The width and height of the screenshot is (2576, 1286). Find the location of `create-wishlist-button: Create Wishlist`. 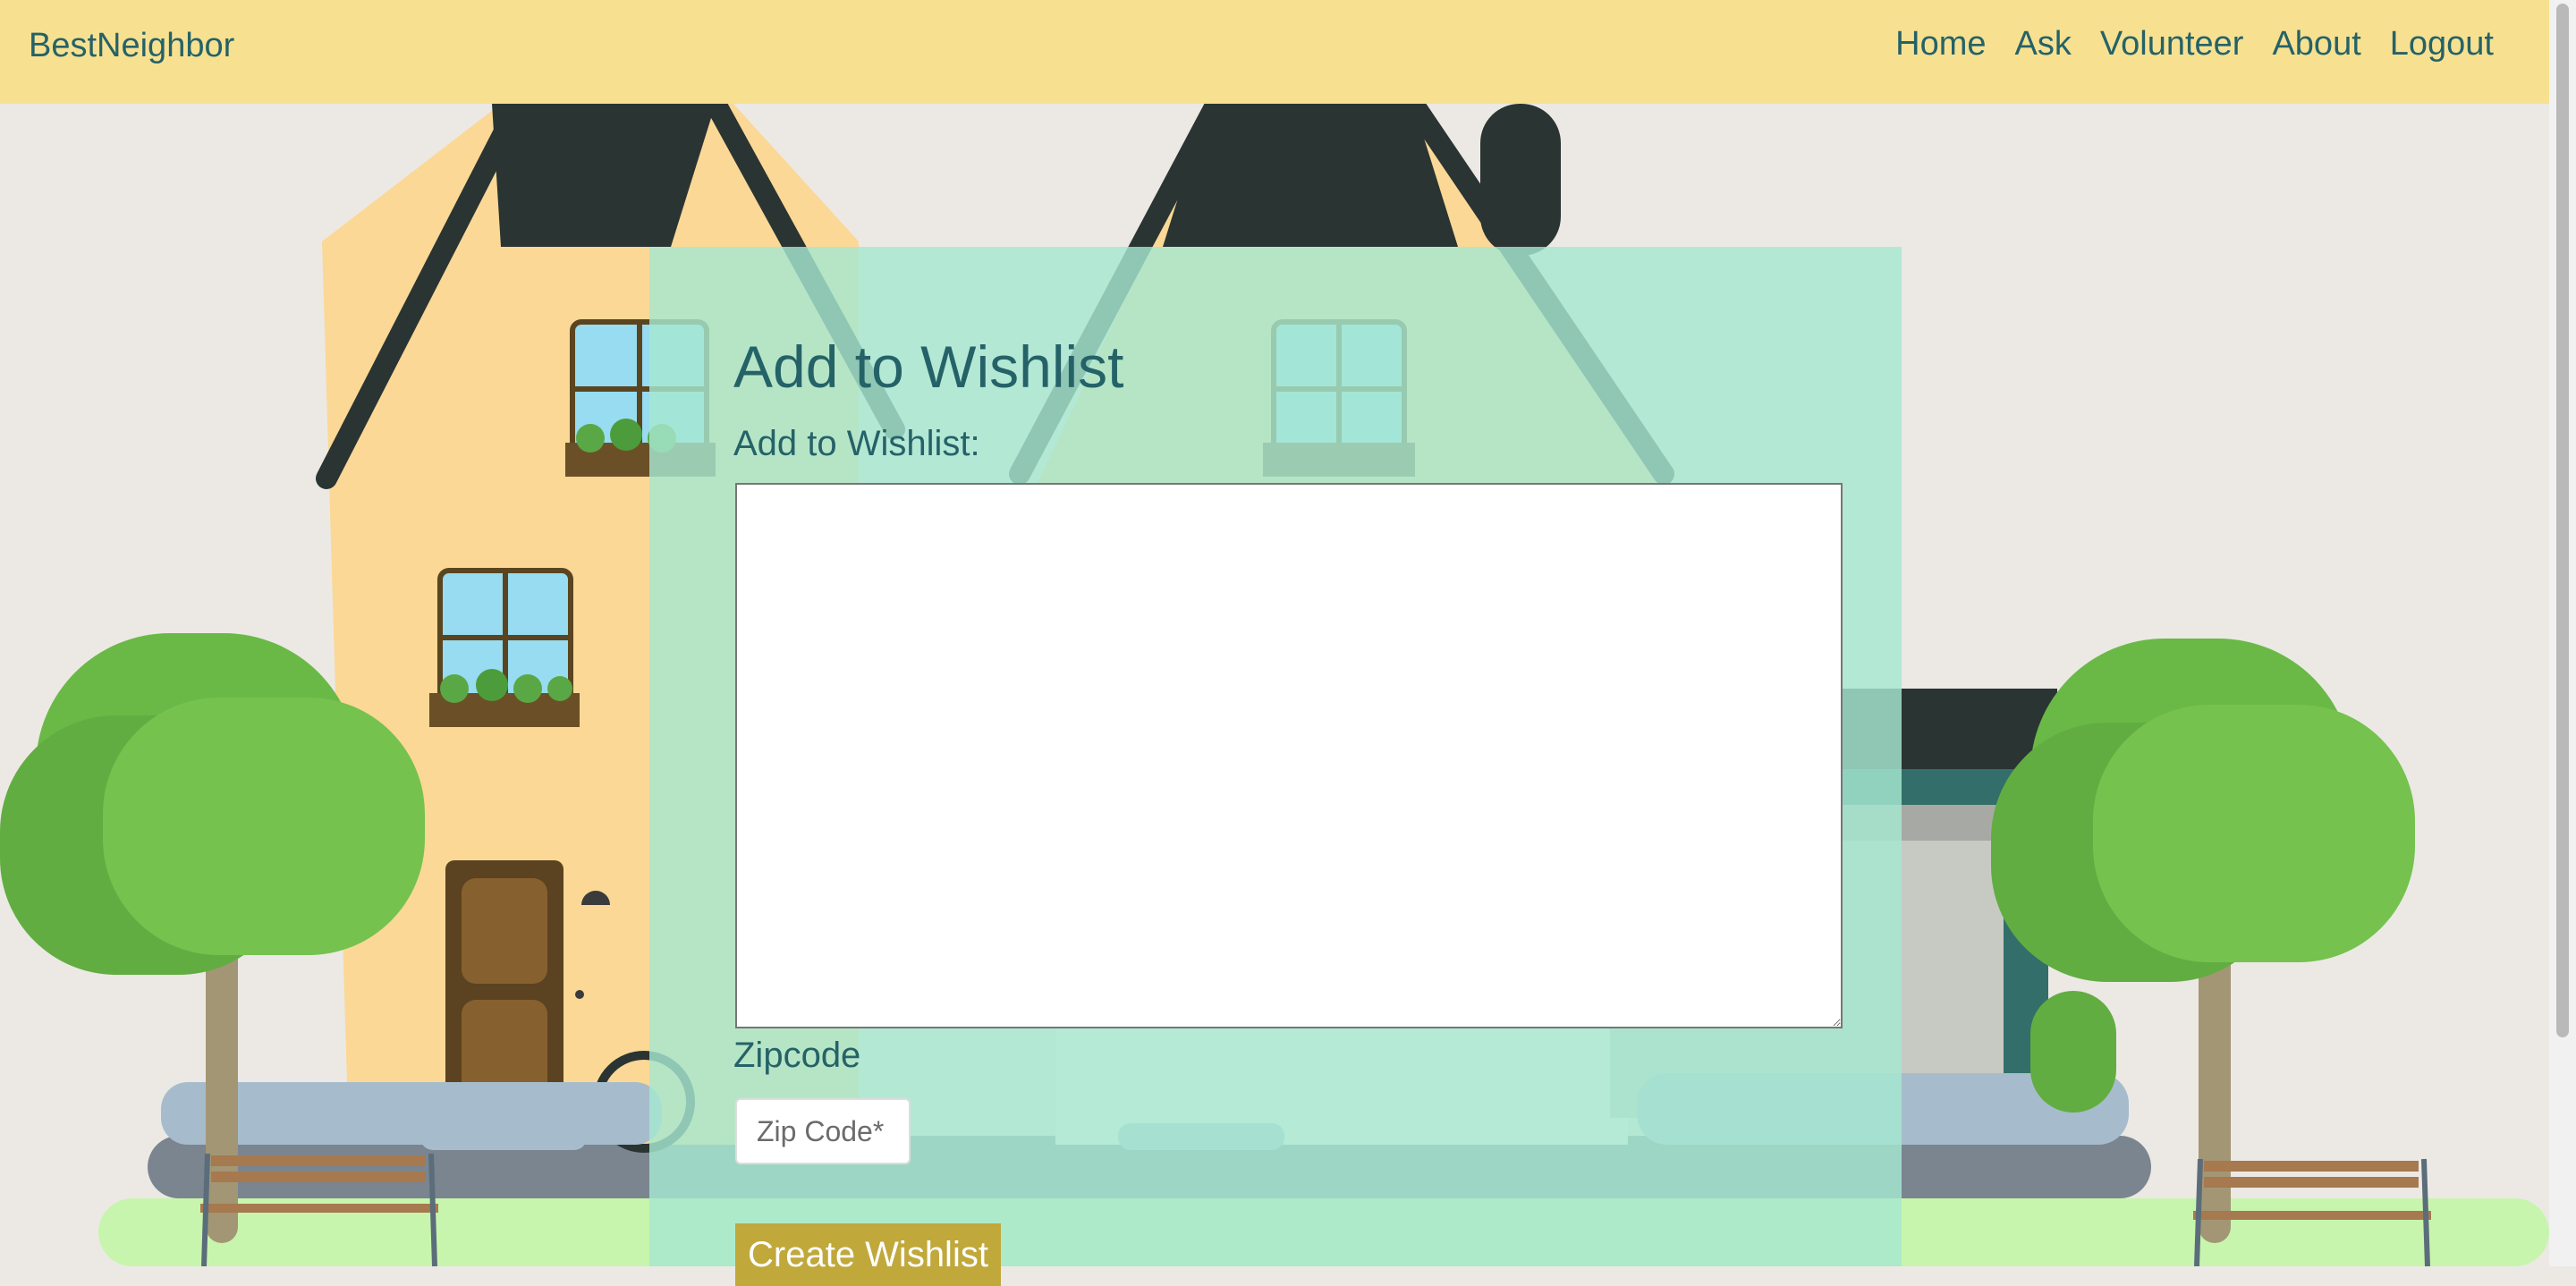

create-wishlist-button: Create Wishlist is located at coordinates (868, 1254).